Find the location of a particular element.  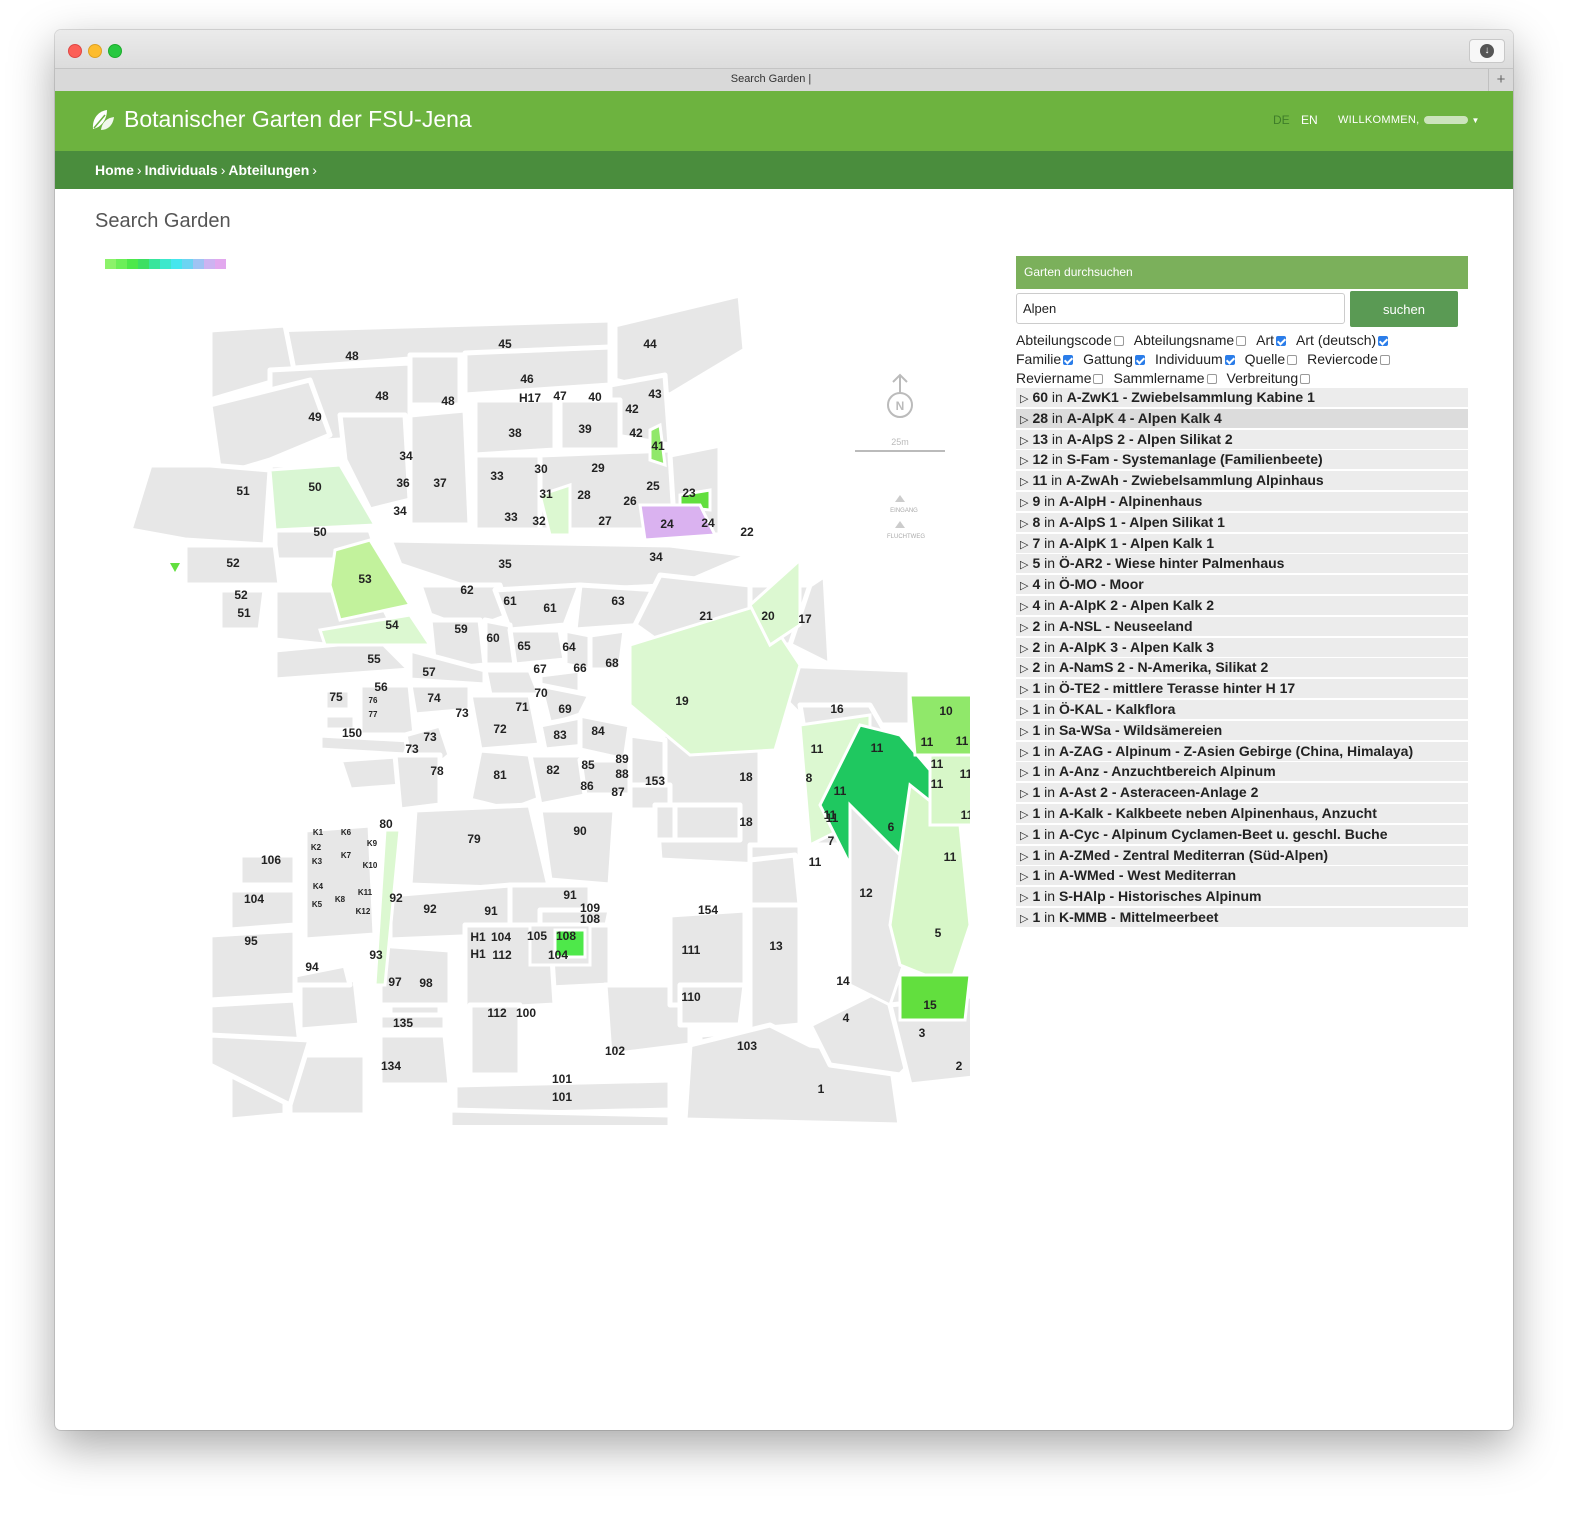

map-area-label: 88 is located at coordinates (622, 774).